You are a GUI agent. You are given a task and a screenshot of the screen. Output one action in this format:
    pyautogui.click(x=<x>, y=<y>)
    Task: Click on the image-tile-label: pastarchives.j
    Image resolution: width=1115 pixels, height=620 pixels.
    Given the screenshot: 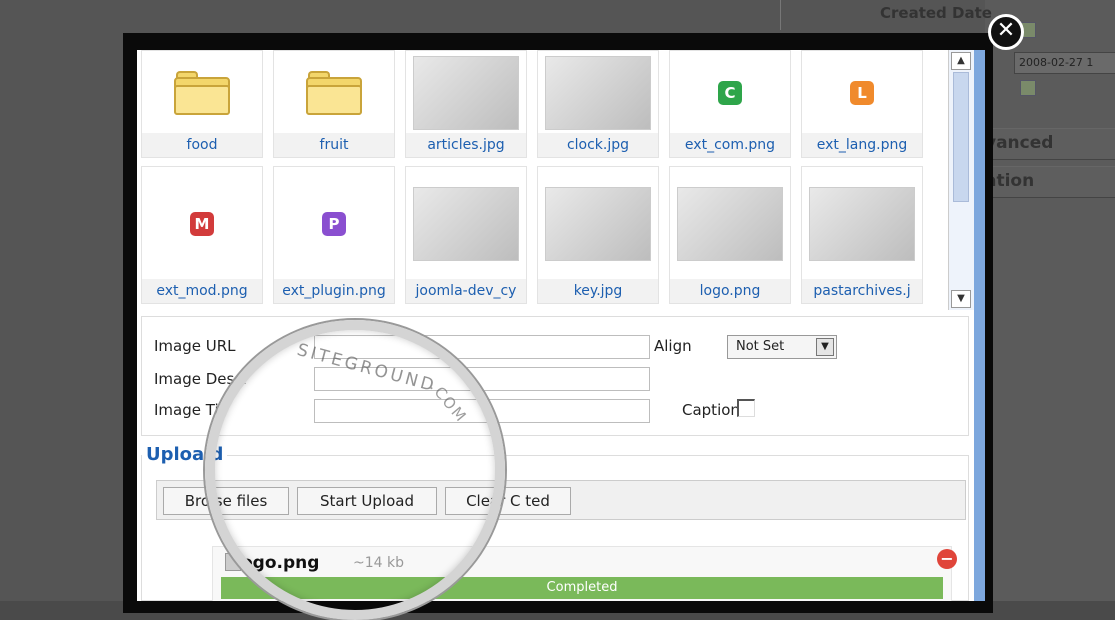 What is the action you would take?
    pyautogui.click(x=862, y=291)
    